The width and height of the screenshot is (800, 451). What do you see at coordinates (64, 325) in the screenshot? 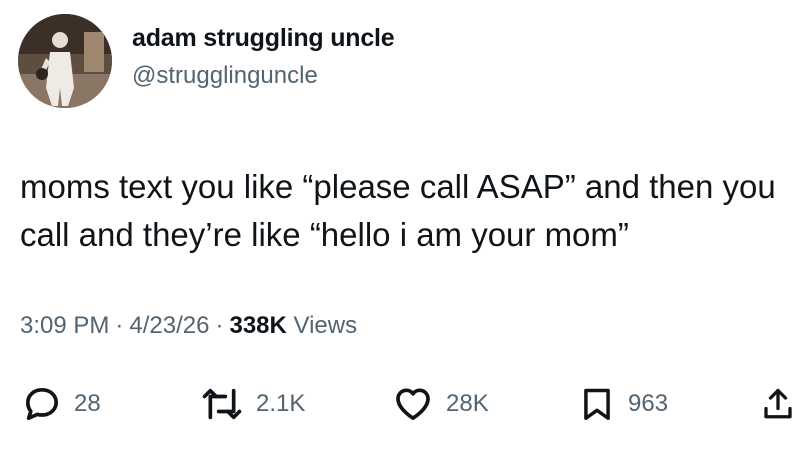
I see `tweet-time: 3:09 PM` at bounding box center [64, 325].